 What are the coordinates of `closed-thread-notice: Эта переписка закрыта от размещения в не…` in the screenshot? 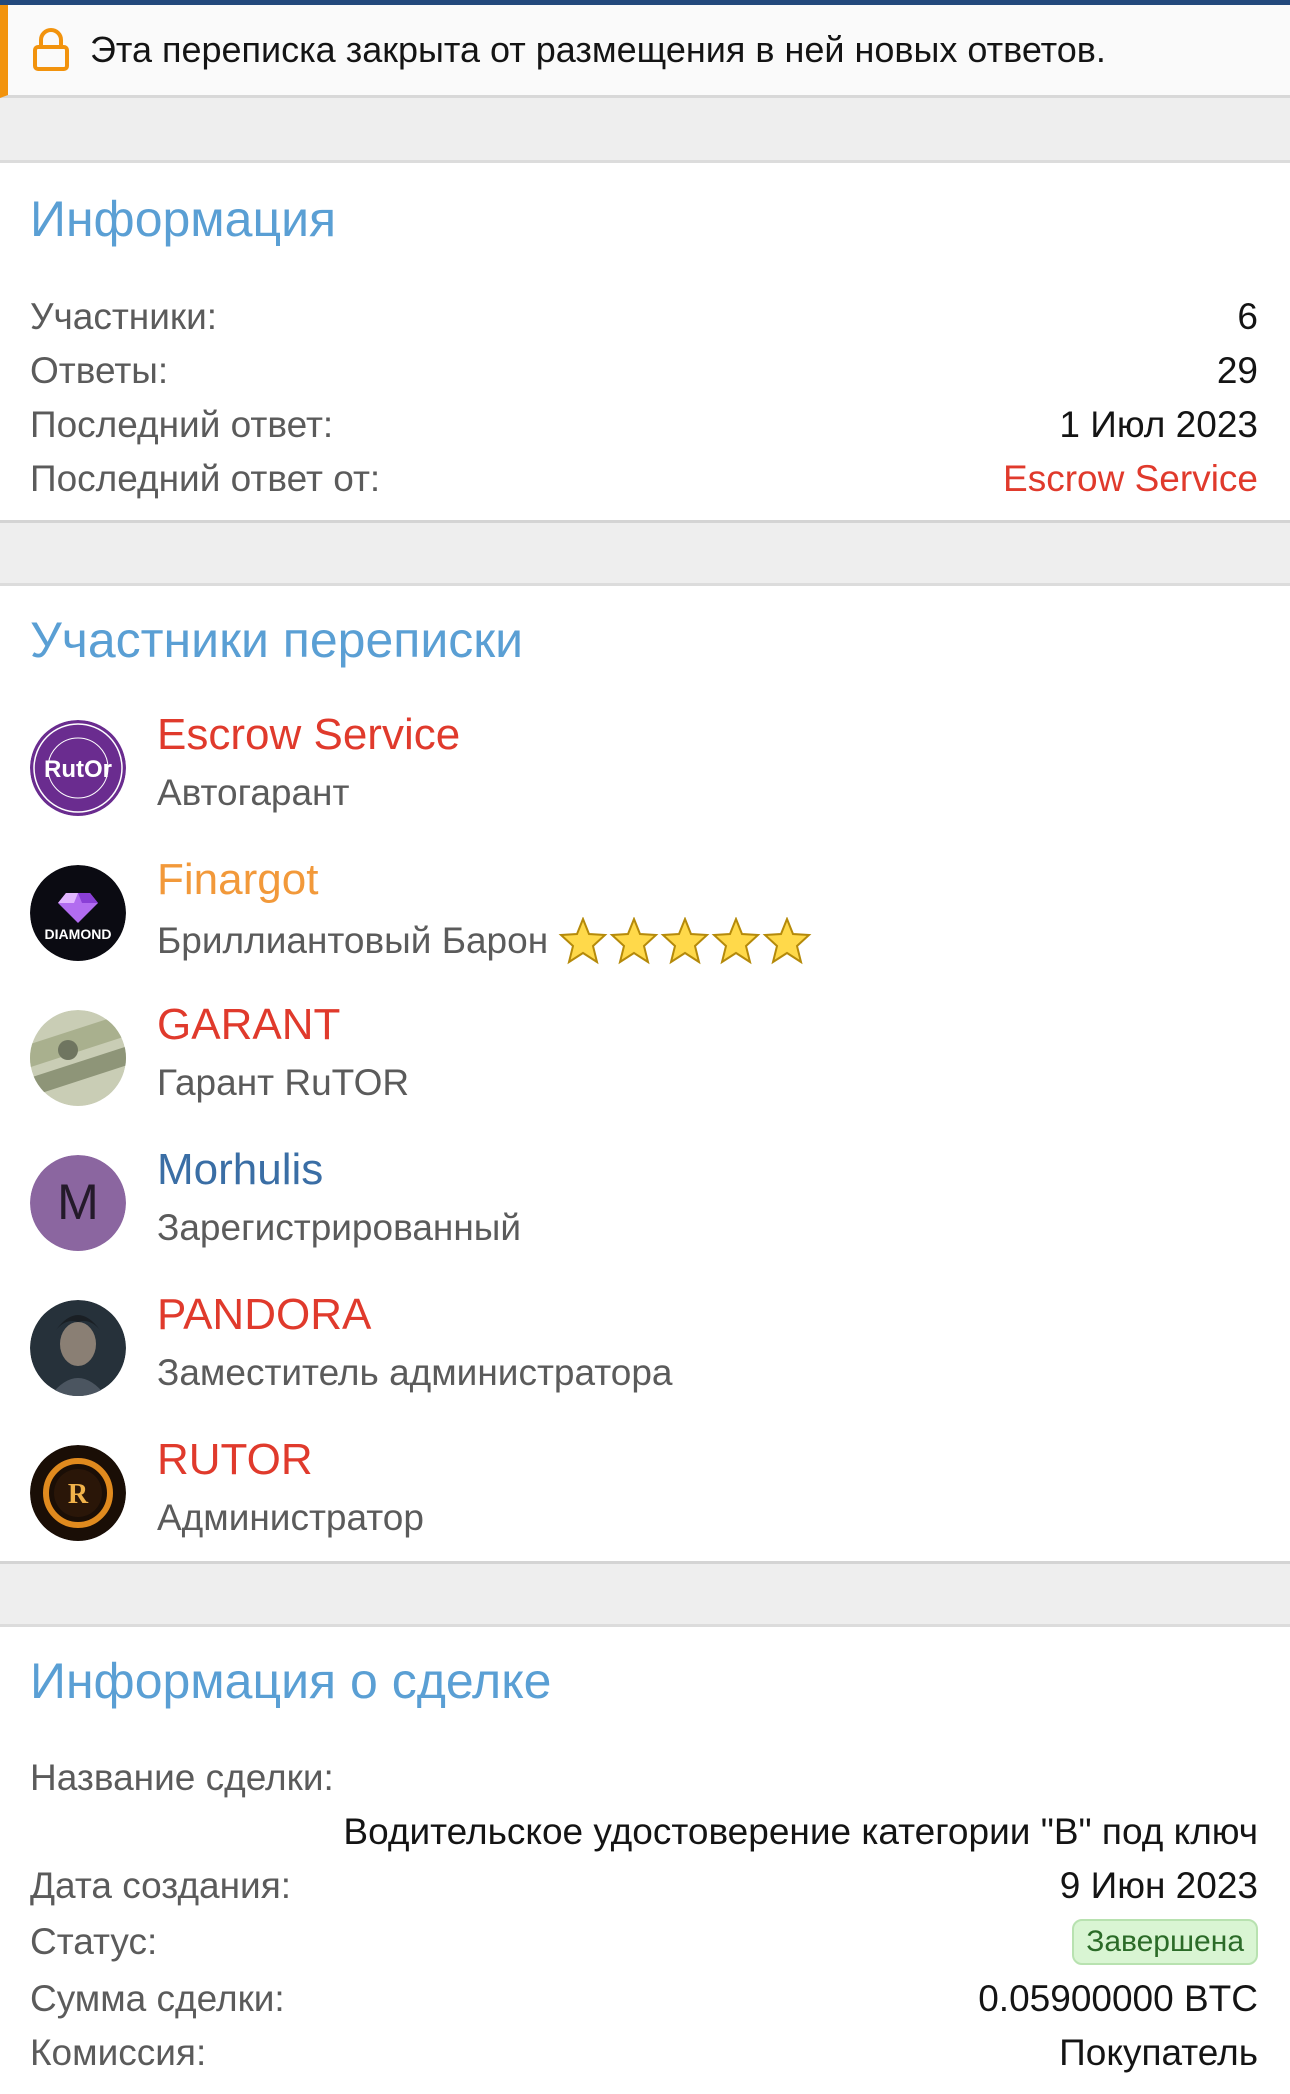 It's located at (645, 51).